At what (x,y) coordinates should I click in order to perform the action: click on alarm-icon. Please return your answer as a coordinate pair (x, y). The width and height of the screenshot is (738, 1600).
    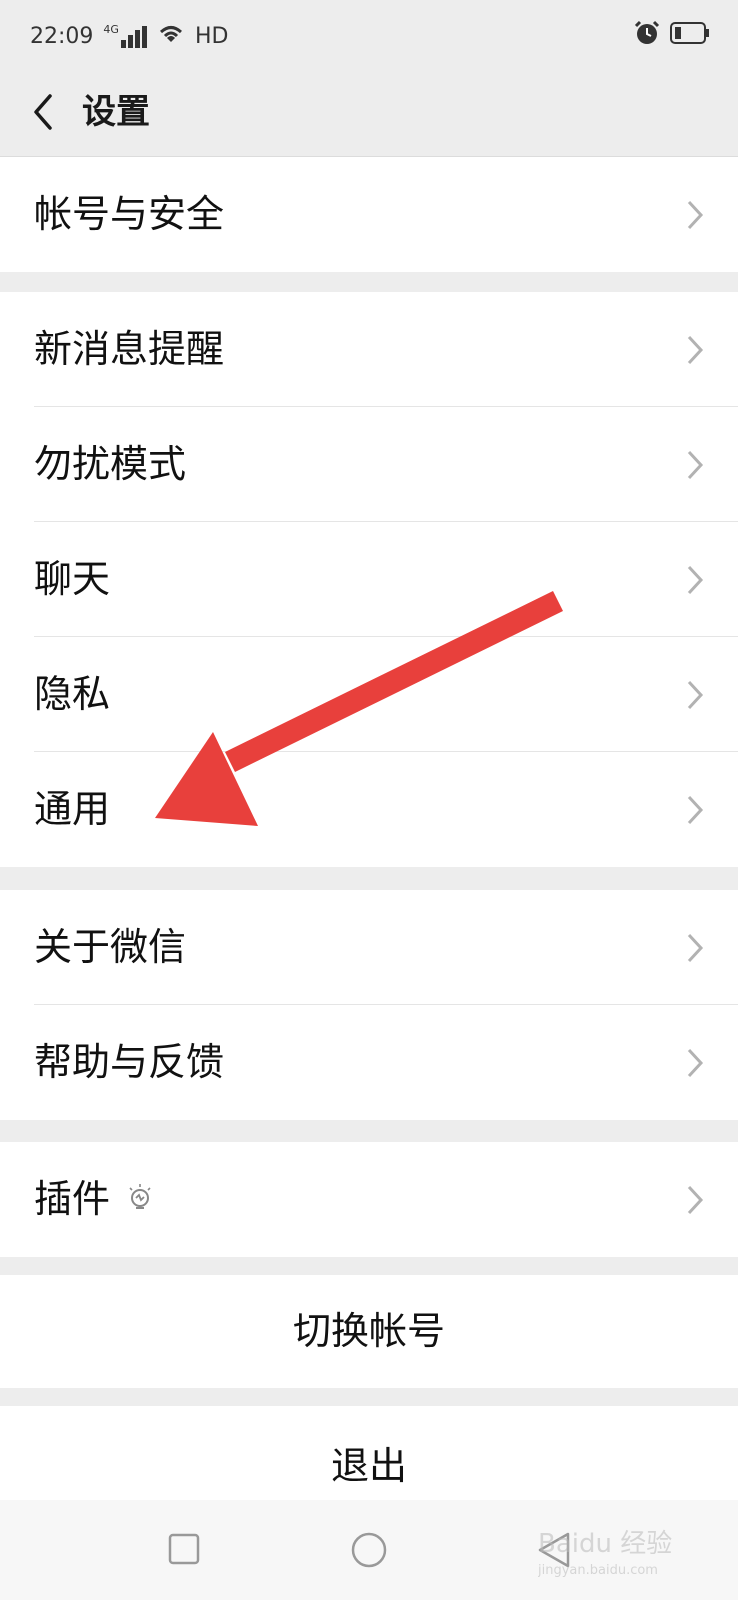
    Looking at the image, I should click on (647, 36).